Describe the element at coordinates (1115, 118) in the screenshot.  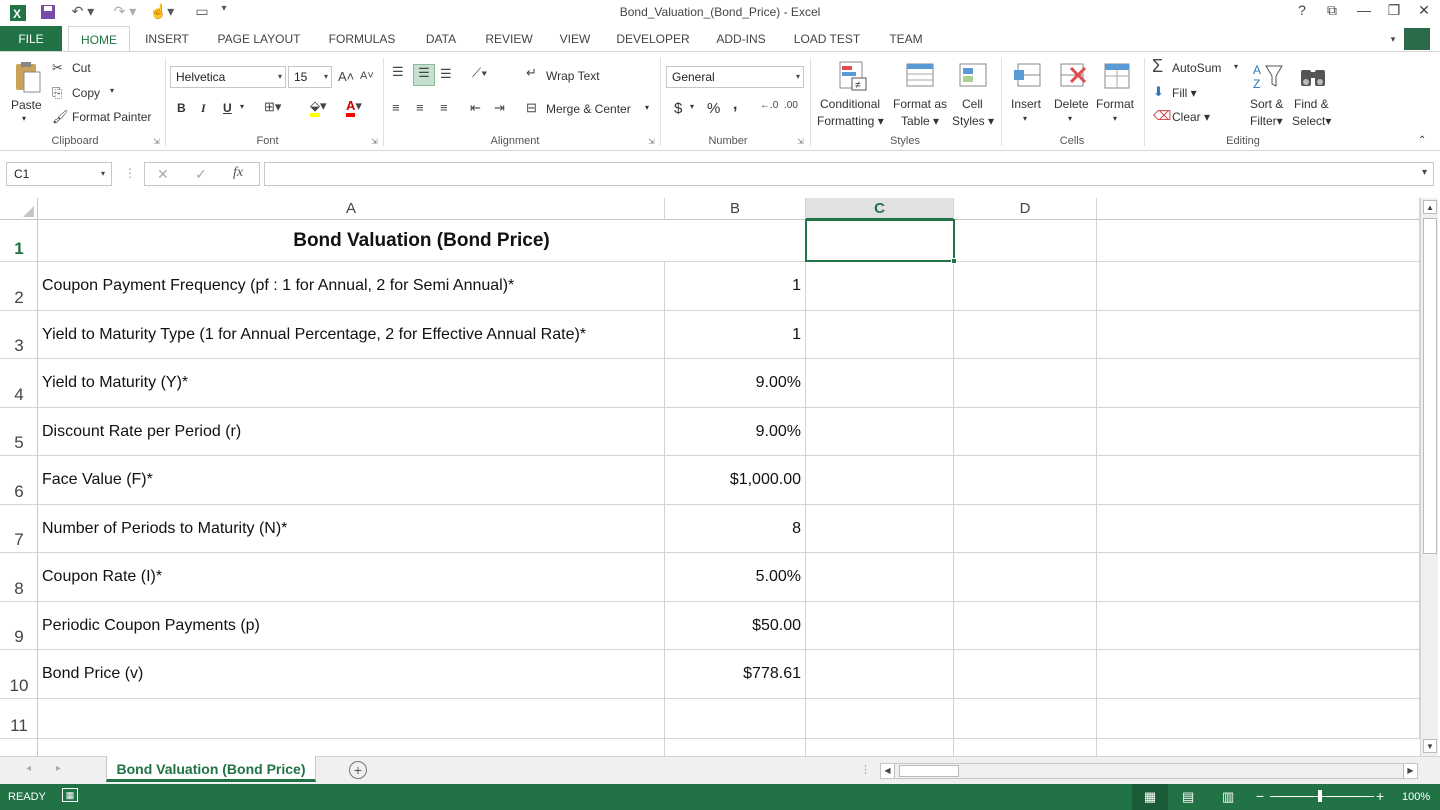
I see `format-dropdown-icon: ▾` at that location.